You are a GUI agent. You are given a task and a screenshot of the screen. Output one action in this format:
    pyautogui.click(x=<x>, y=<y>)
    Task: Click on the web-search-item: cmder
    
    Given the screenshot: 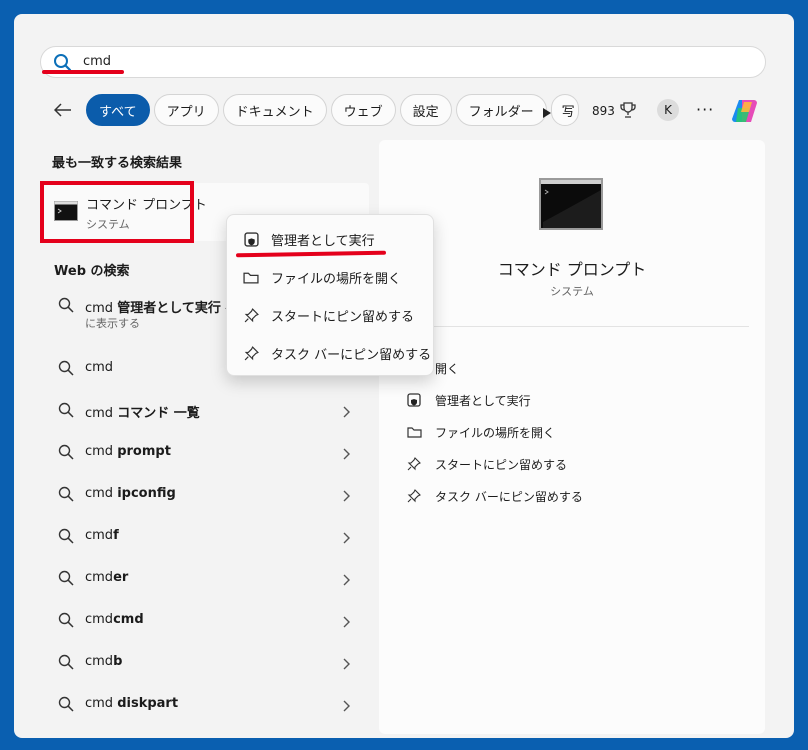 What is the action you would take?
    pyautogui.click(x=205, y=578)
    